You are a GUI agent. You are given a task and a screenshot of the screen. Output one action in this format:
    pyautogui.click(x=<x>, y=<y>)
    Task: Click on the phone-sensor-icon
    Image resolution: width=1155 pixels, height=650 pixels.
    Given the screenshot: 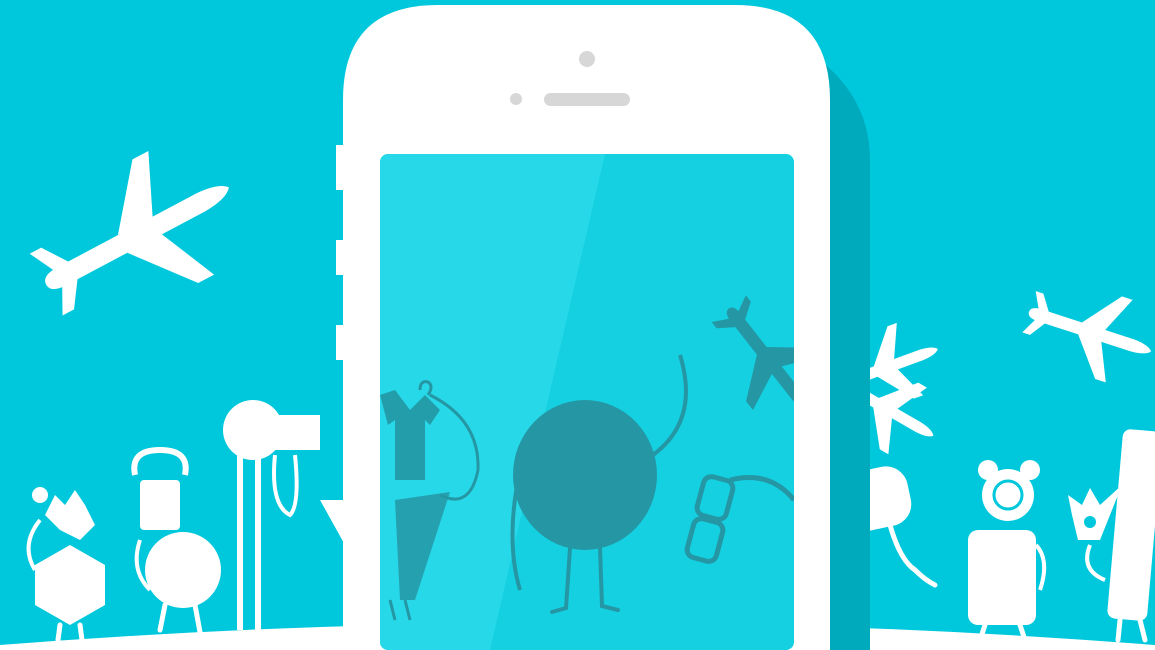 What is the action you would take?
    pyautogui.click(x=516, y=99)
    